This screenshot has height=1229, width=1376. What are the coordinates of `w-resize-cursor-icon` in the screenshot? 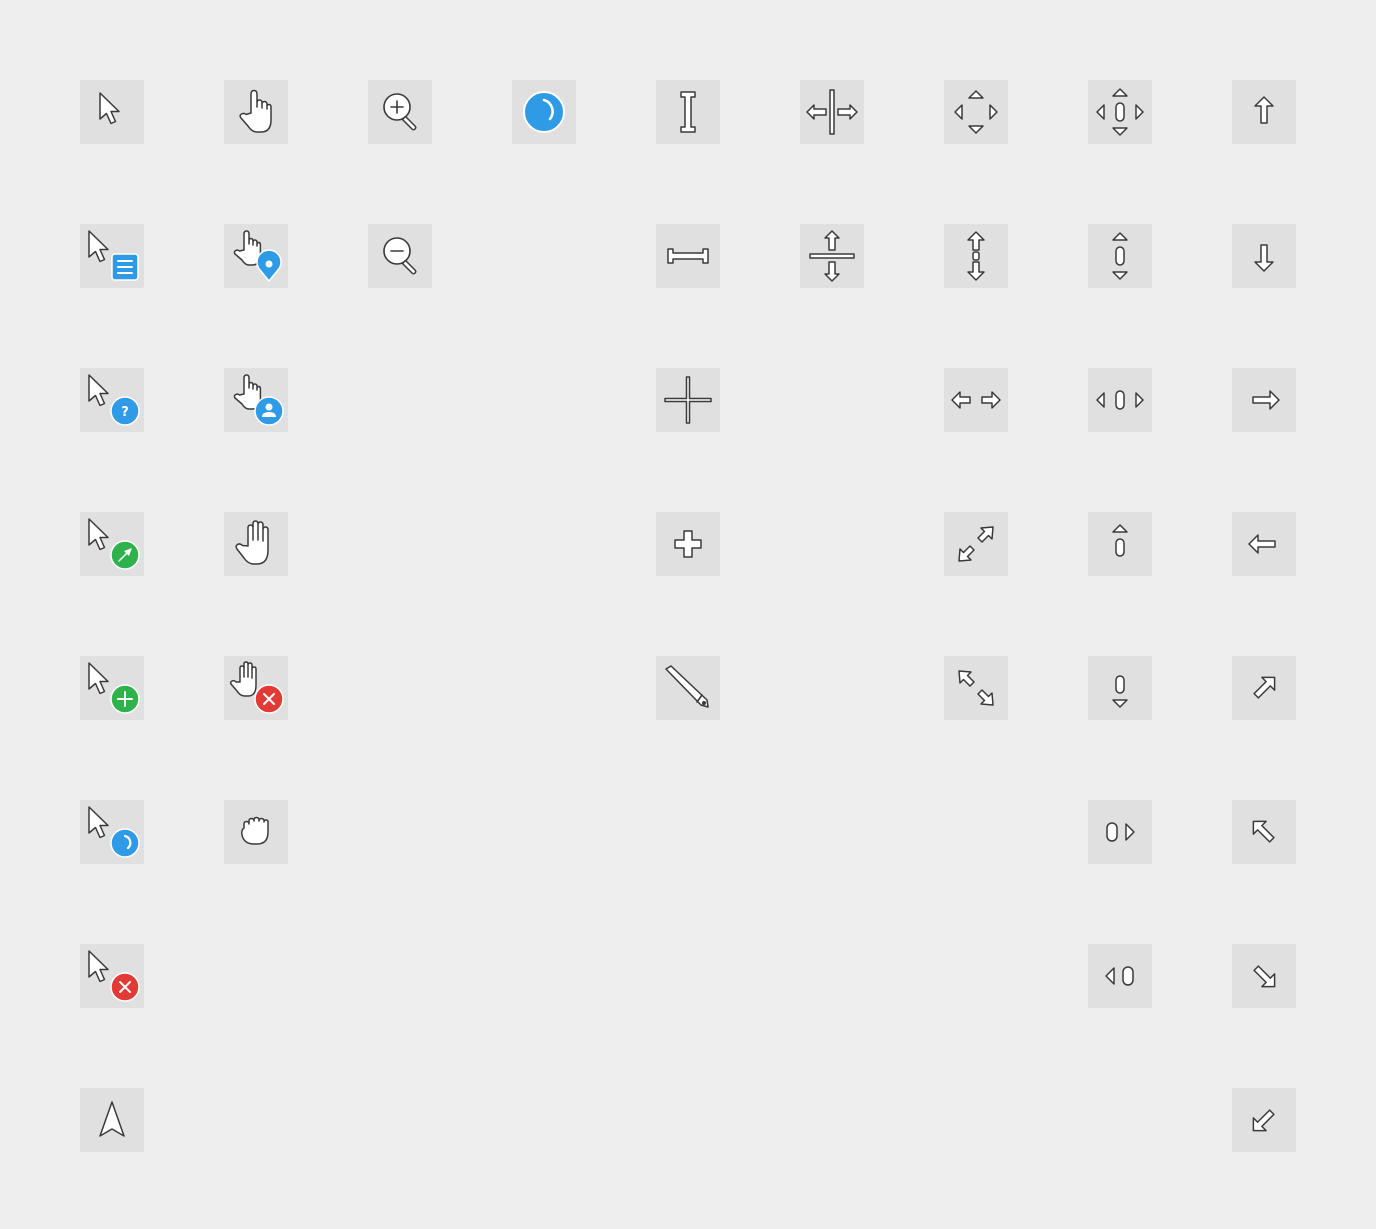 It's located at (1264, 544).